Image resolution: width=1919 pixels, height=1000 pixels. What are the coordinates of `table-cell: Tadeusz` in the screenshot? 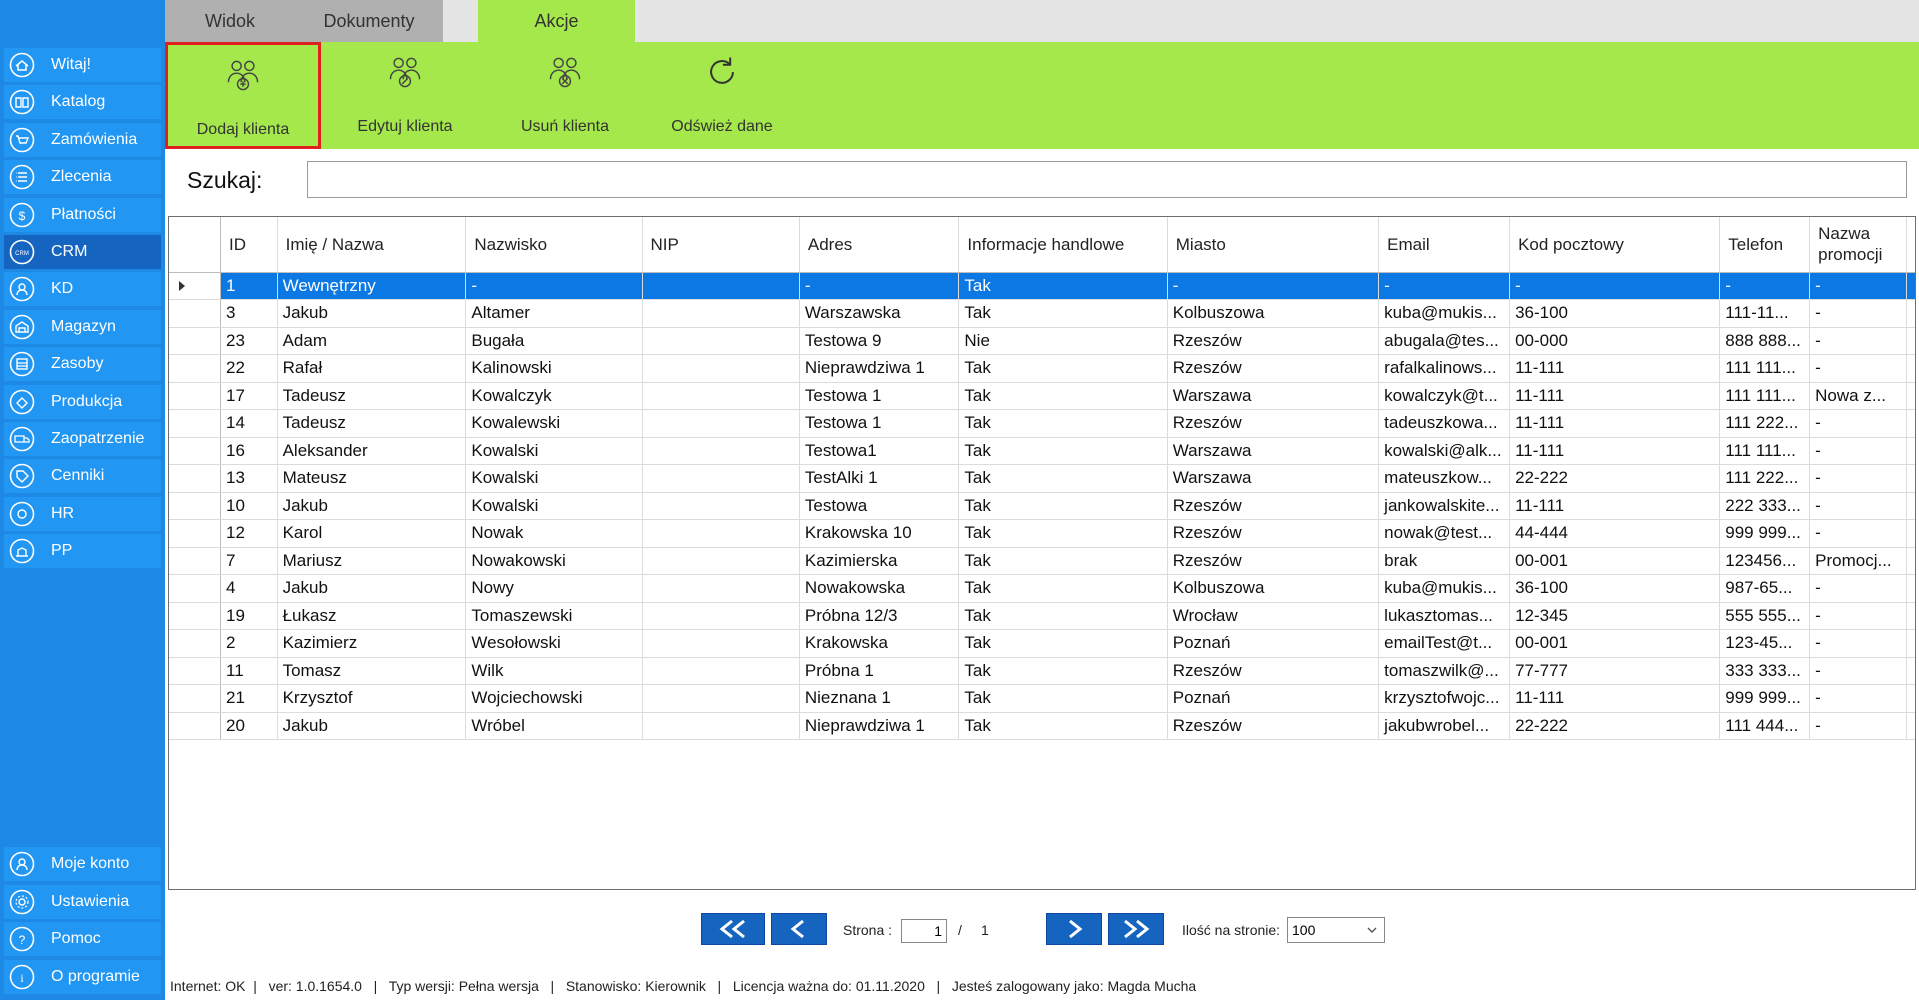 It's located at (372, 423).